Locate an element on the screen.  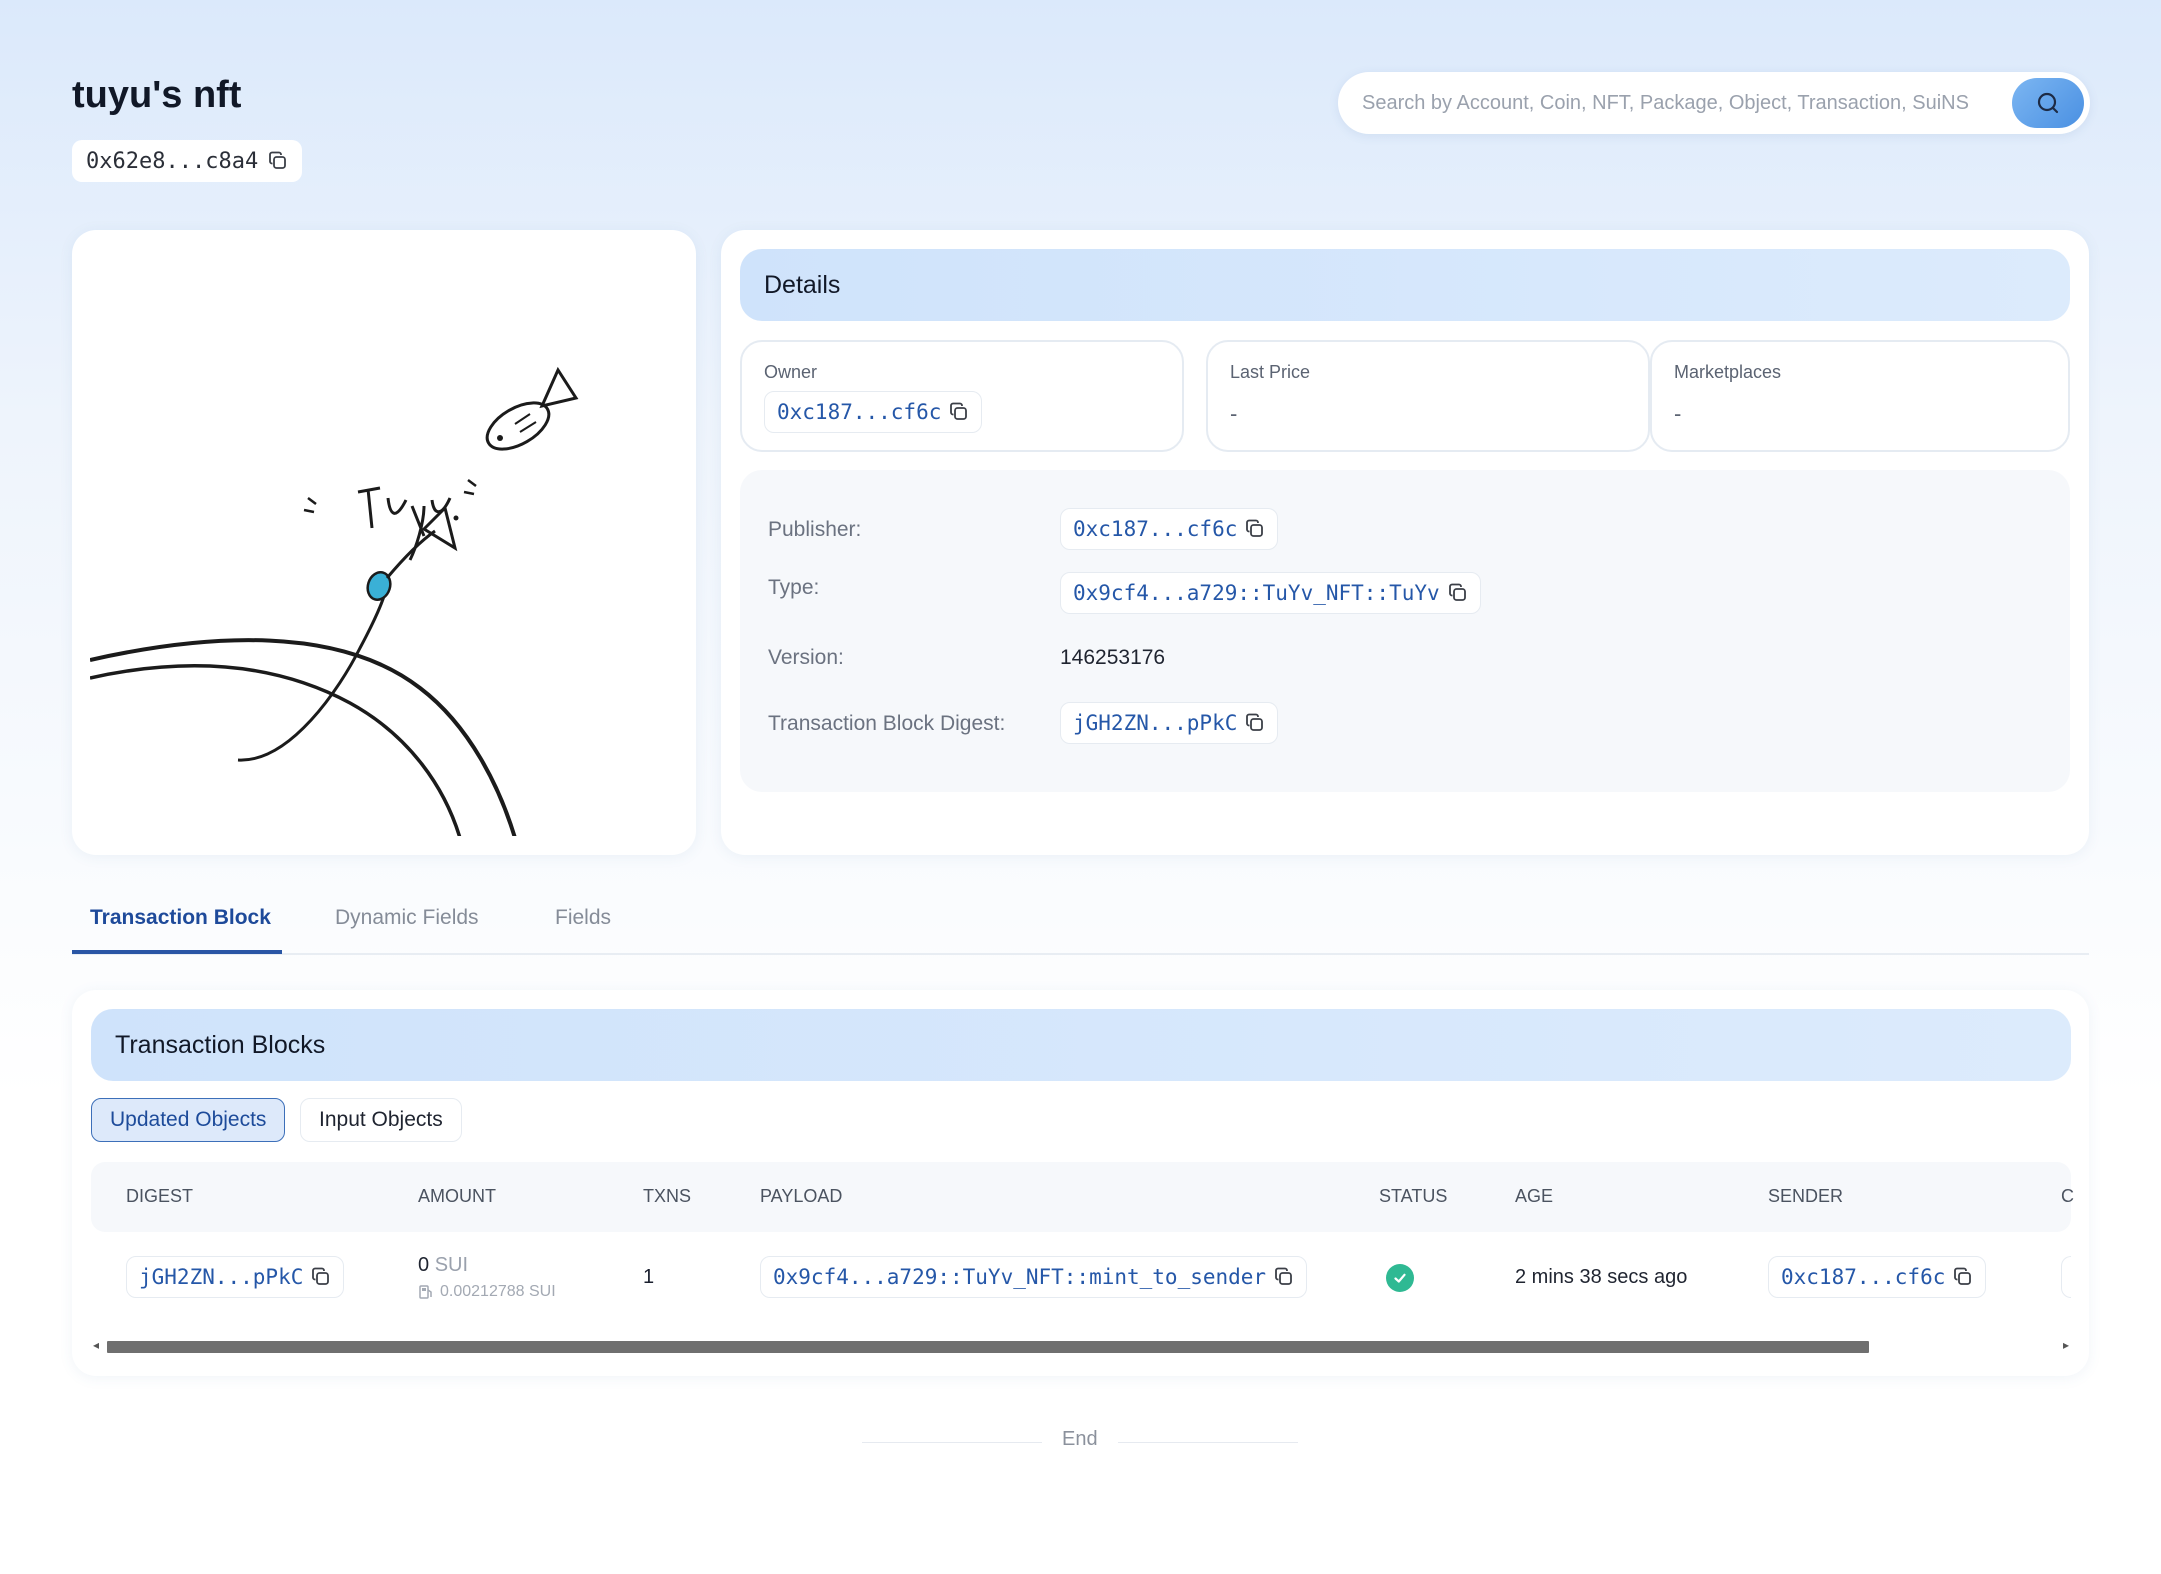
nft-image is located at coordinates (384, 542).